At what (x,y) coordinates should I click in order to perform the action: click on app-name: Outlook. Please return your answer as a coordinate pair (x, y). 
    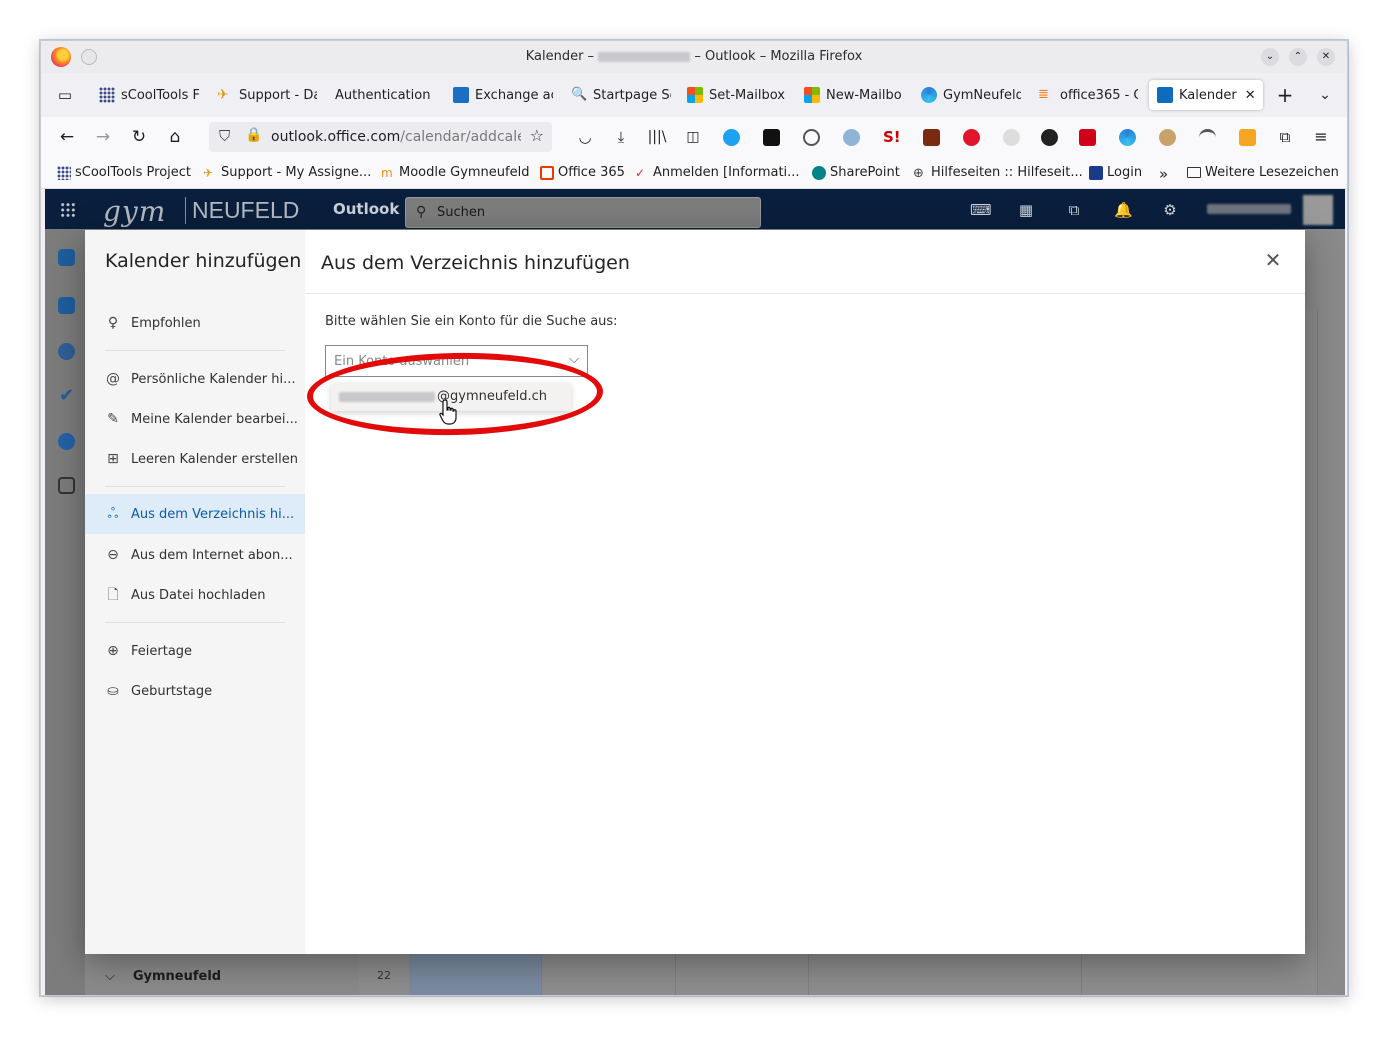
    Looking at the image, I should click on (366, 209).